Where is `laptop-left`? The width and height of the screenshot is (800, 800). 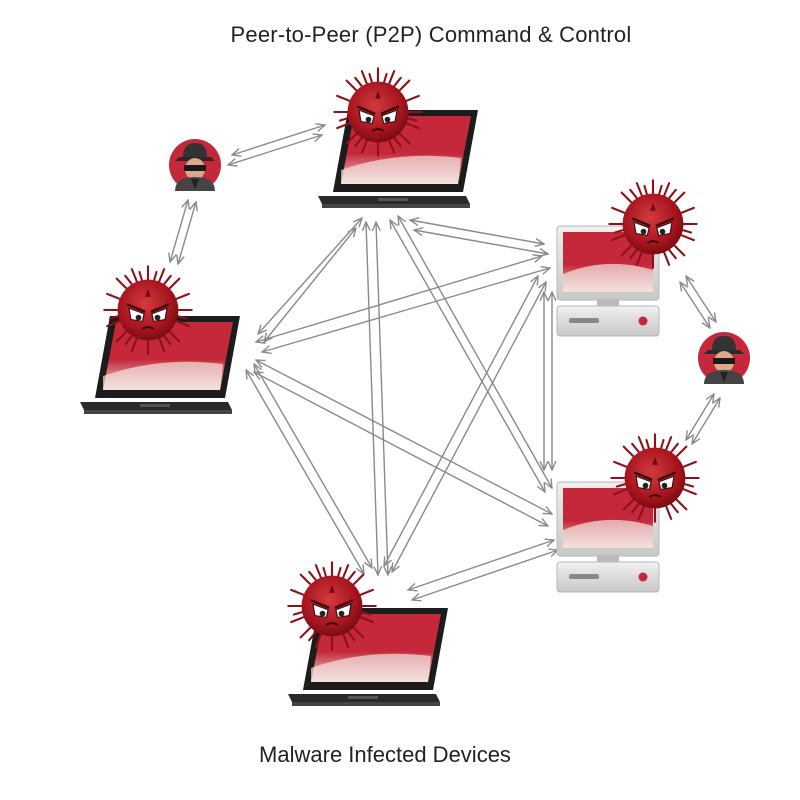
laptop-left is located at coordinates (160, 339).